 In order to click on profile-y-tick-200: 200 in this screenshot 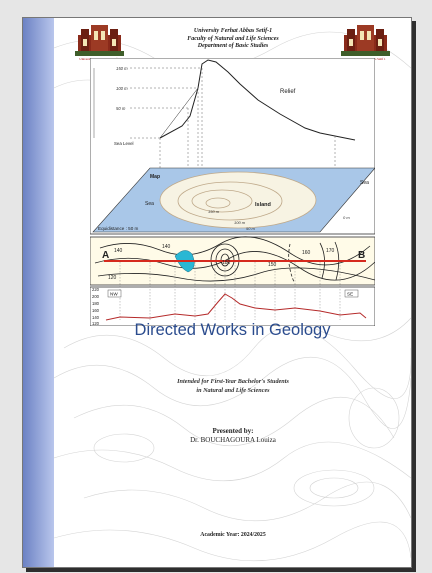, I will do `click(96, 296)`.